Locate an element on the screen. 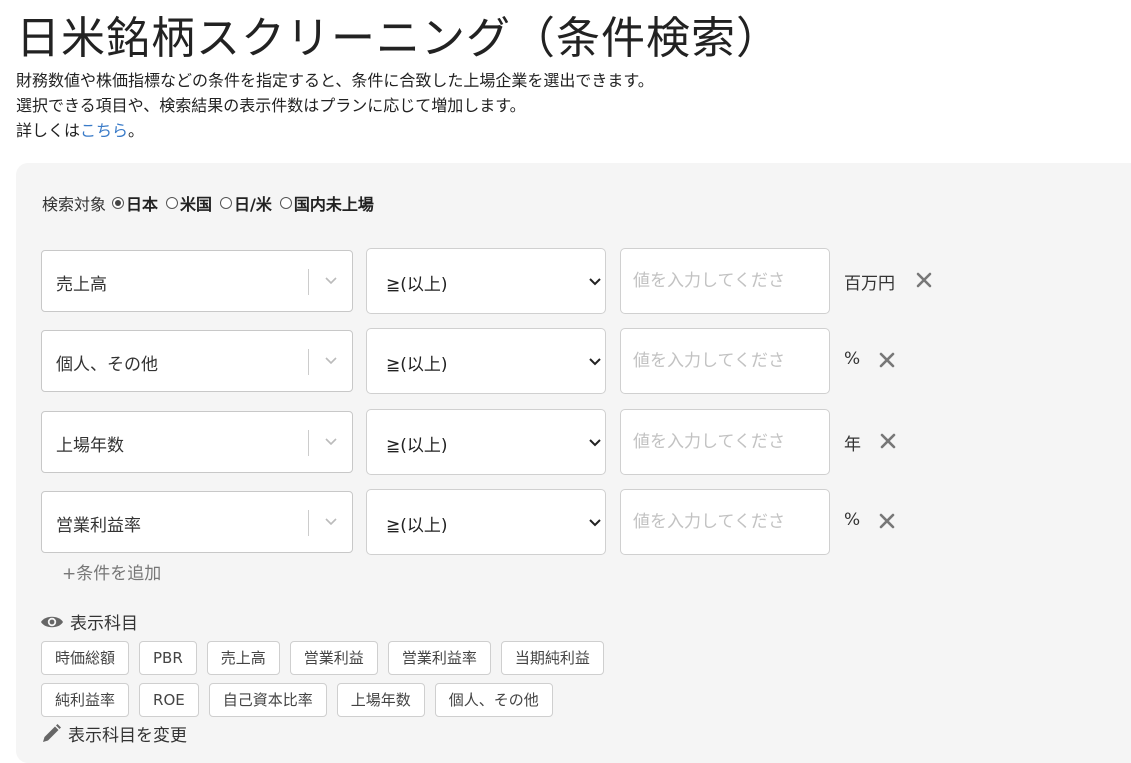  field-select-value: 上場年数 is located at coordinates (90, 446).